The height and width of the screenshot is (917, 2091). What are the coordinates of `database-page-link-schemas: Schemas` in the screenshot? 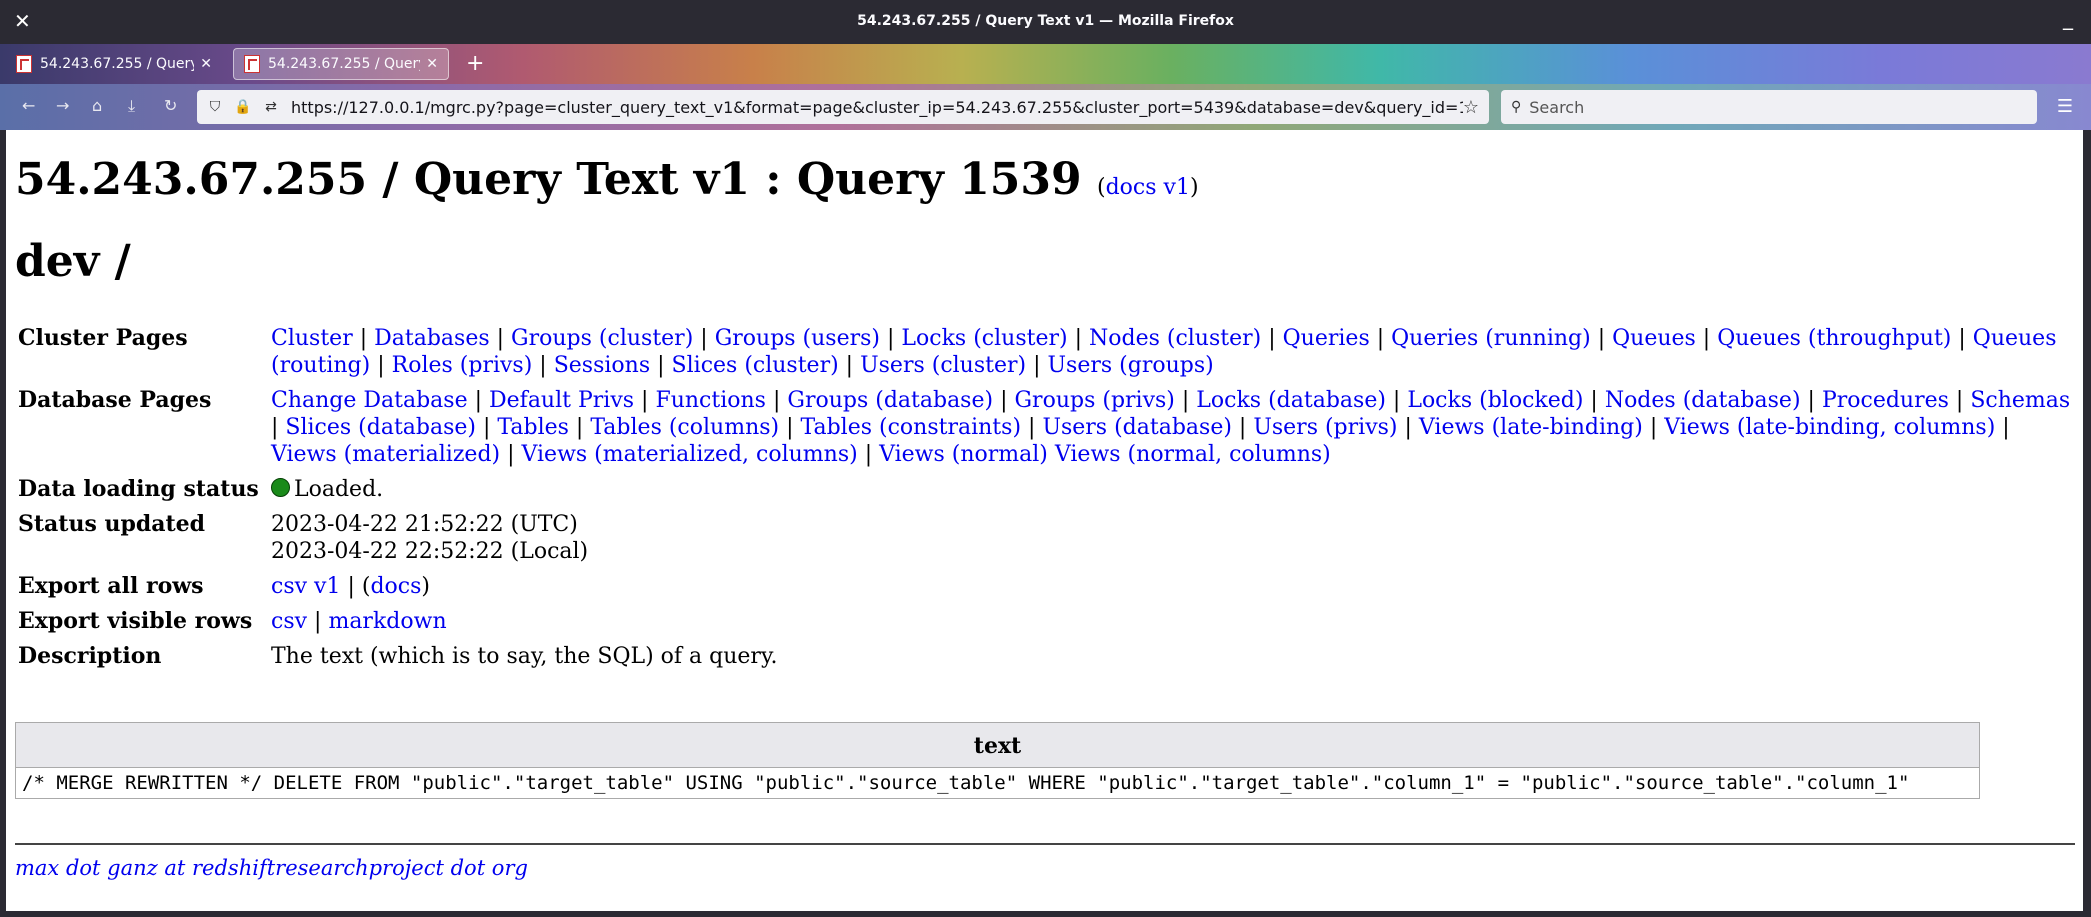 It's located at (2020, 400).